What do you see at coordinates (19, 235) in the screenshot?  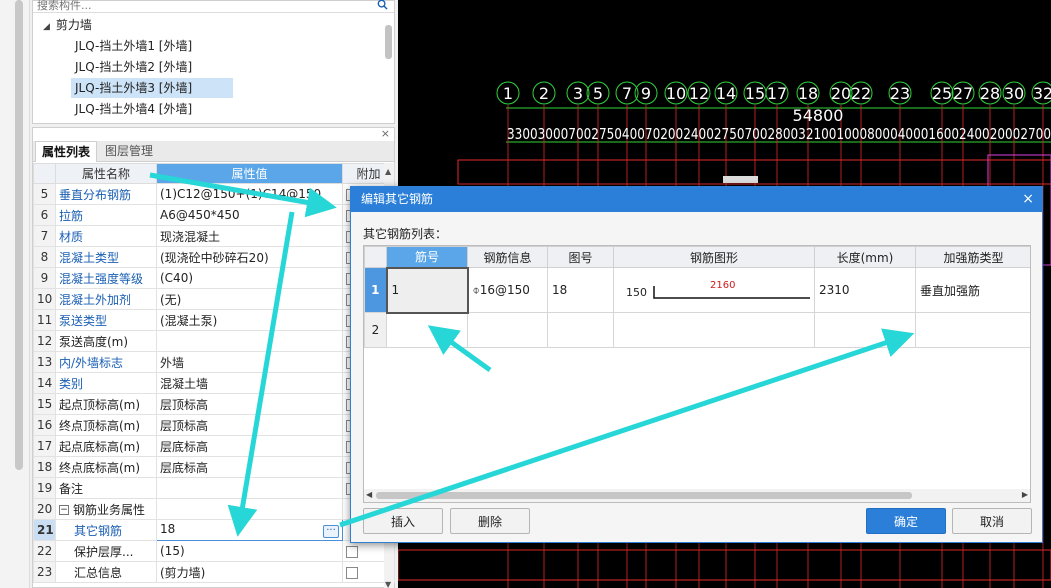 I see `left-scrollbar-thumb` at bounding box center [19, 235].